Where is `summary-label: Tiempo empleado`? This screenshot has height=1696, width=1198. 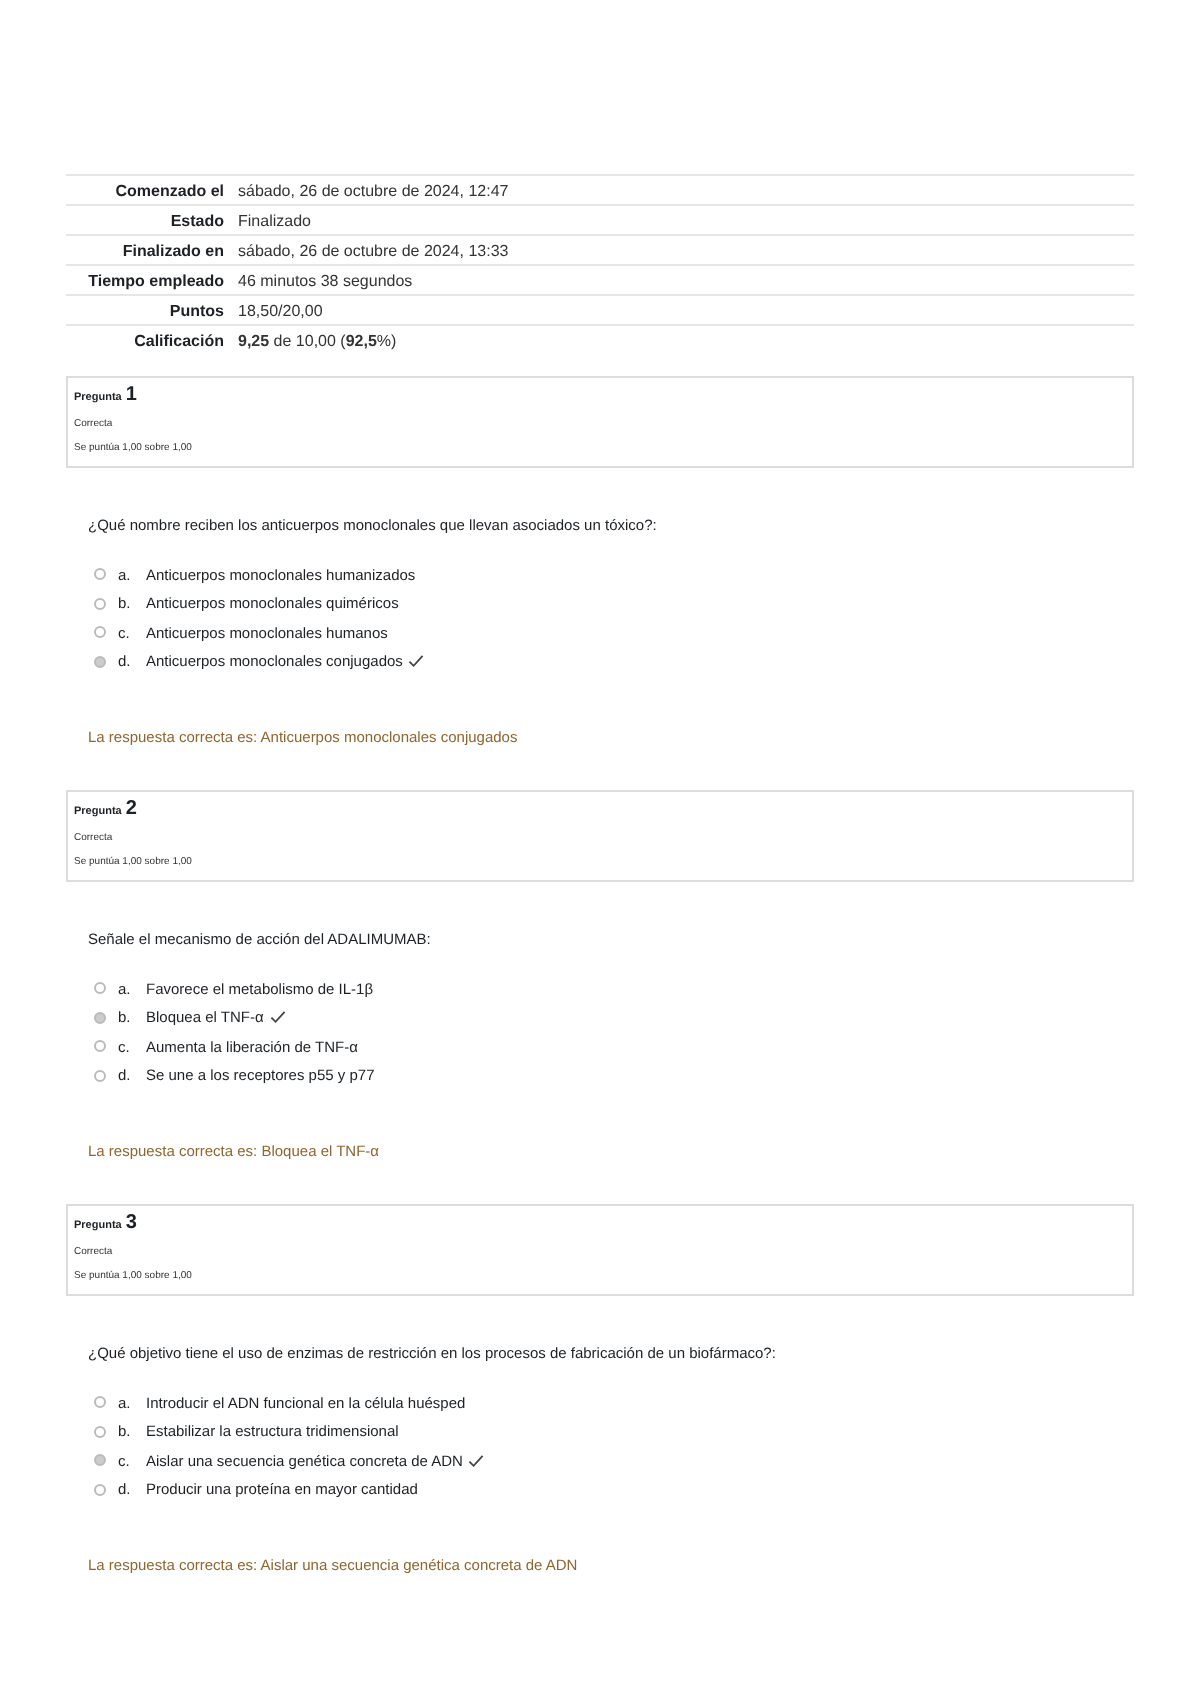 summary-label: Tiempo empleado is located at coordinates (155, 280).